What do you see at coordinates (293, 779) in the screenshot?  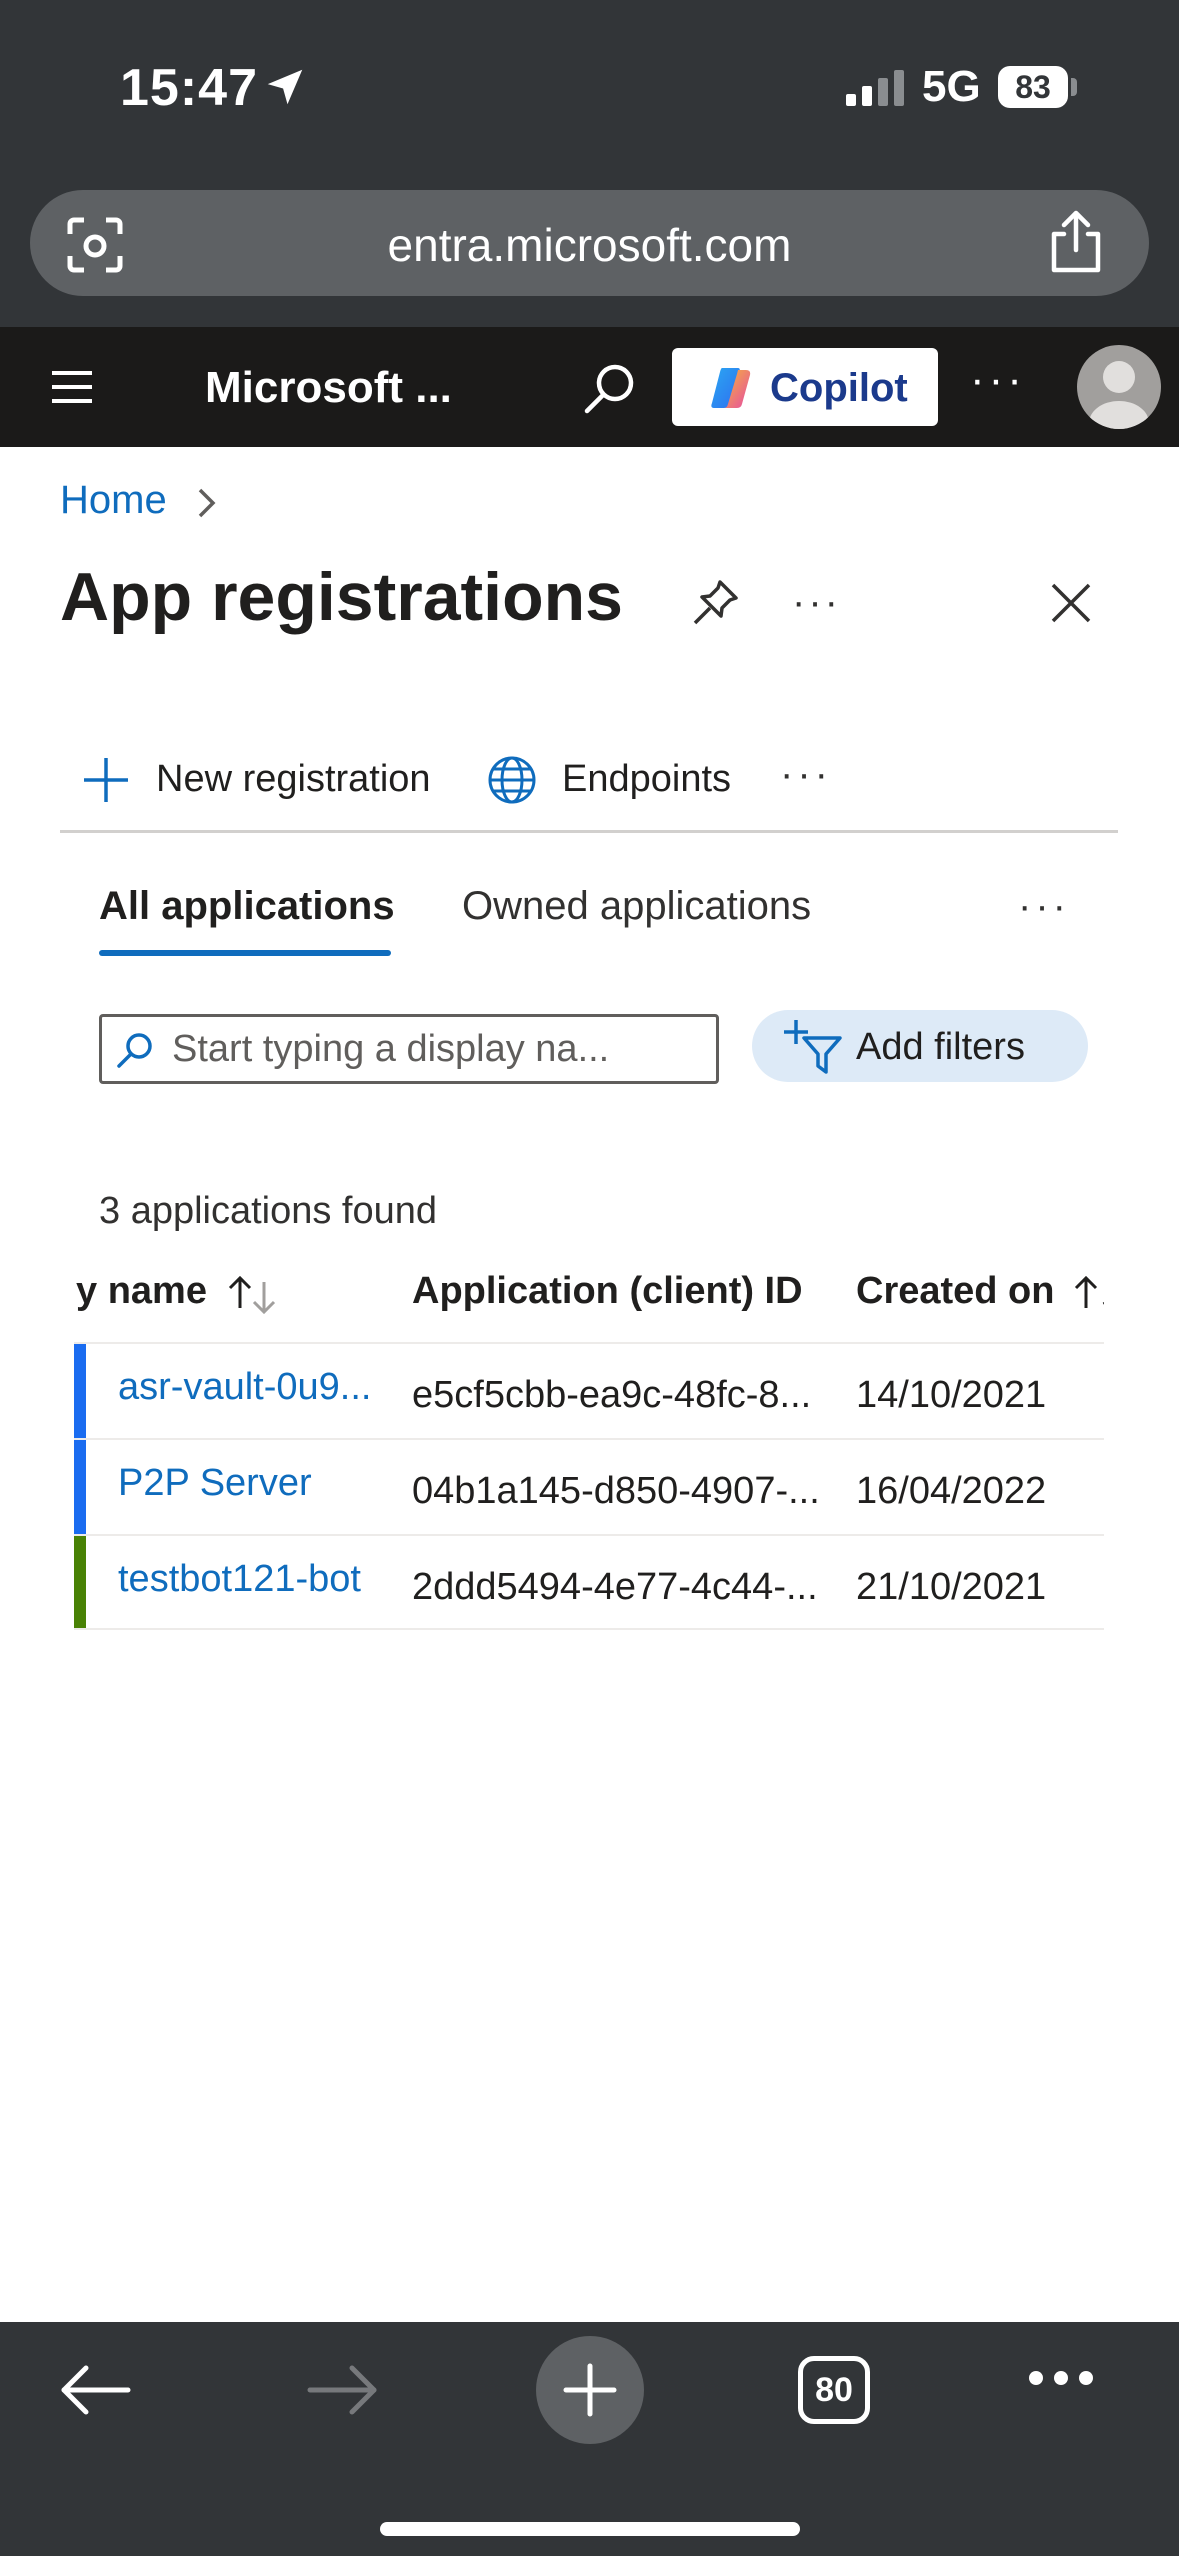 I see `new-registration-label: New registration` at bounding box center [293, 779].